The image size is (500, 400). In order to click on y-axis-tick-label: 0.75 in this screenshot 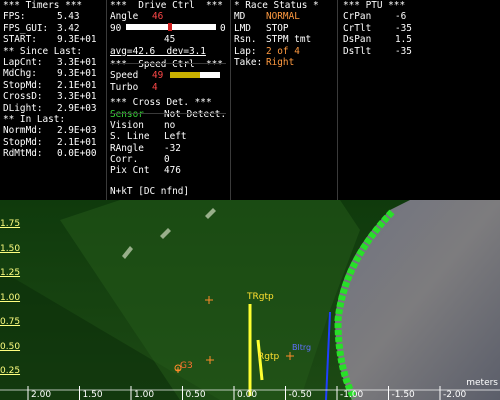, I will do `click(10, 322)`.